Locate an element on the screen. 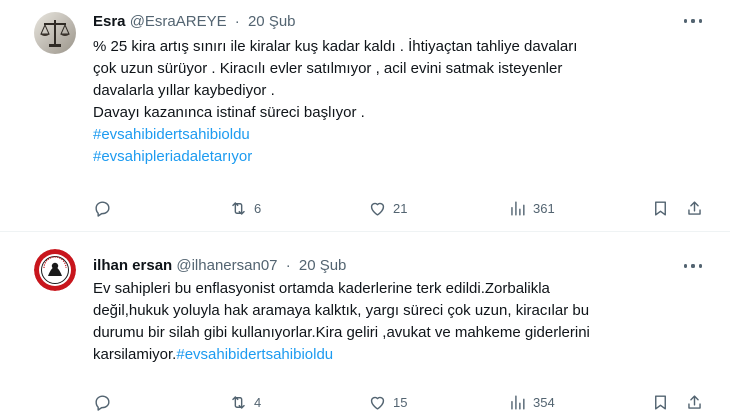 The width and height of the screenshot is (730, 420). text-line: davalarla yıllar kaybediyor . is located at coordinates (184, 90).